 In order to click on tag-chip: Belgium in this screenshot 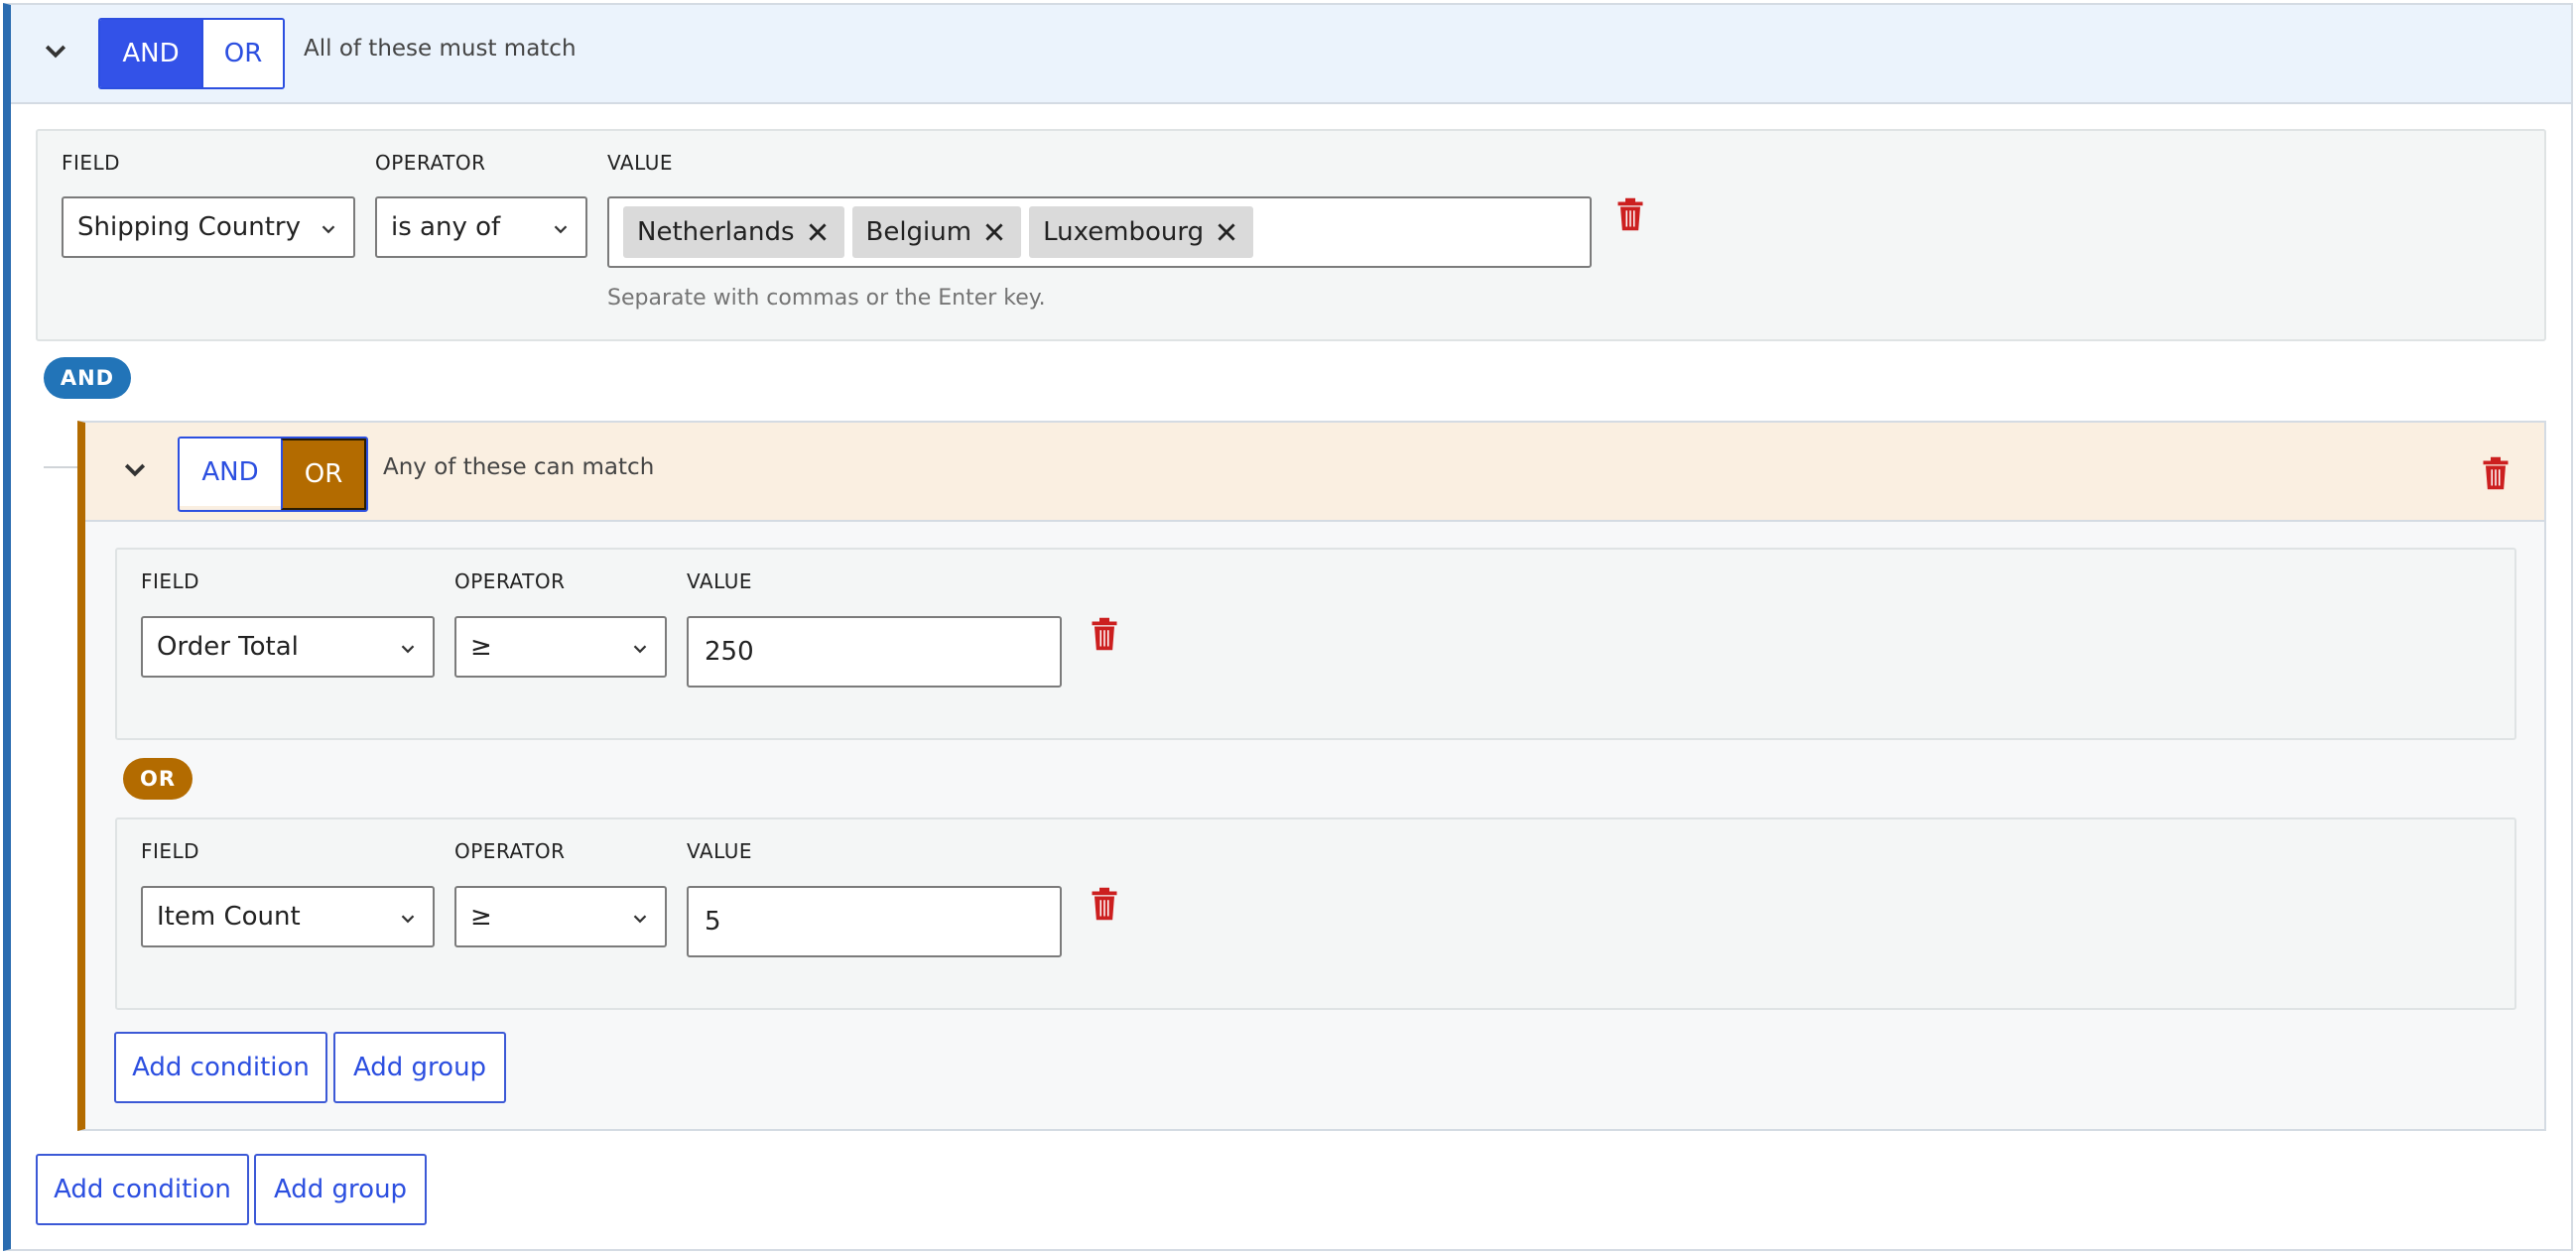, I will do `click(937, 232)`.